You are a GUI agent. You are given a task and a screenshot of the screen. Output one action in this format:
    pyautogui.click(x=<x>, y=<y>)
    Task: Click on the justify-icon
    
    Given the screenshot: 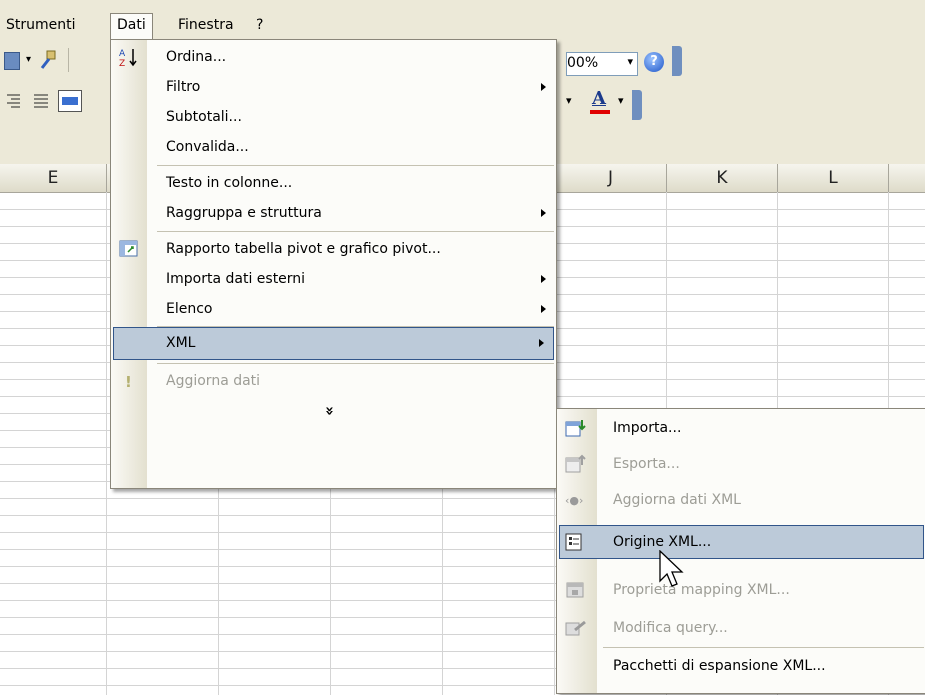 What is the action you would take?
    pyautogui.click(x=41, y=101)
    